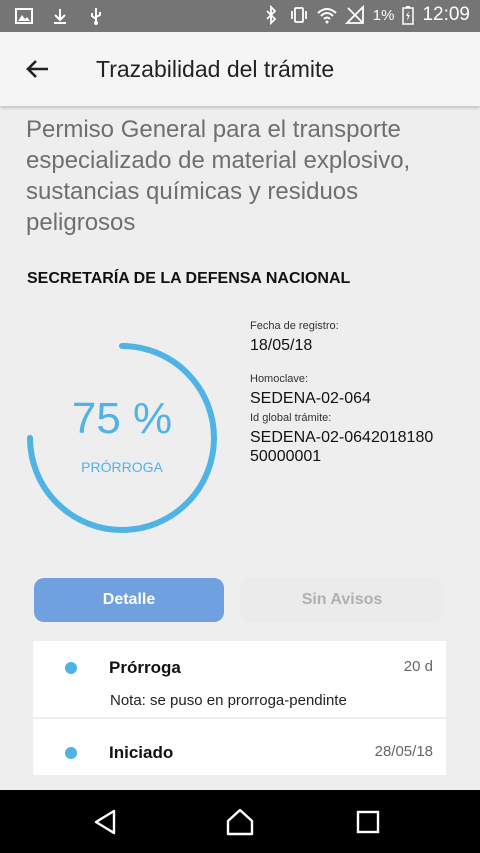  What do you see at coordinates (228, 700) in the screenshot?
I see `event-note: Nota: se puso en prorroga-pendinte` at bounding box center [228, 700].